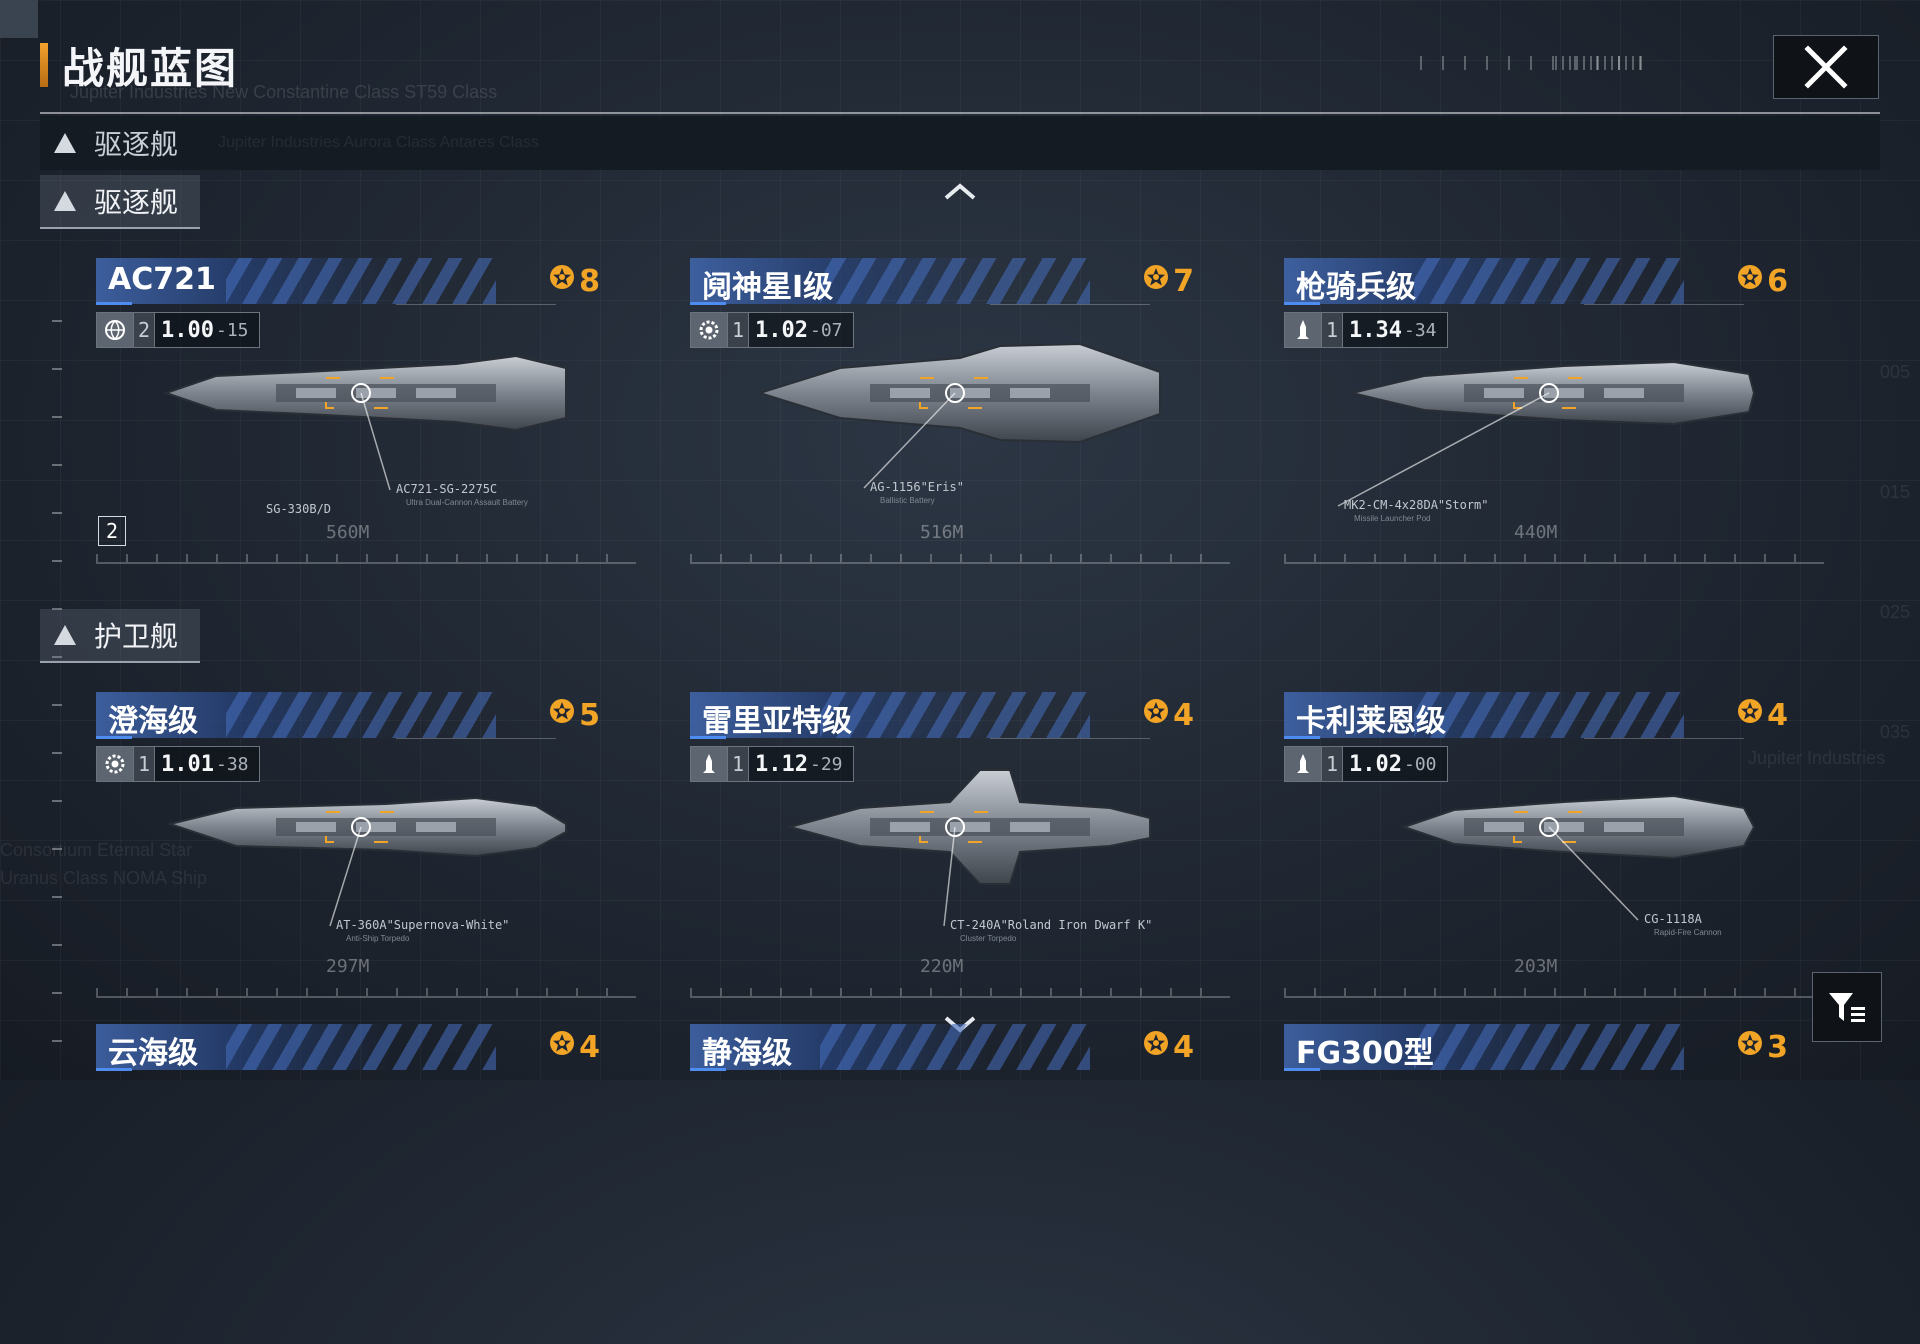 The width and height of the screenshot is (1920, 1344). Describe the element at coordinates (960, 190) in the screenshot. I see `scroll-up-icon` at that location.